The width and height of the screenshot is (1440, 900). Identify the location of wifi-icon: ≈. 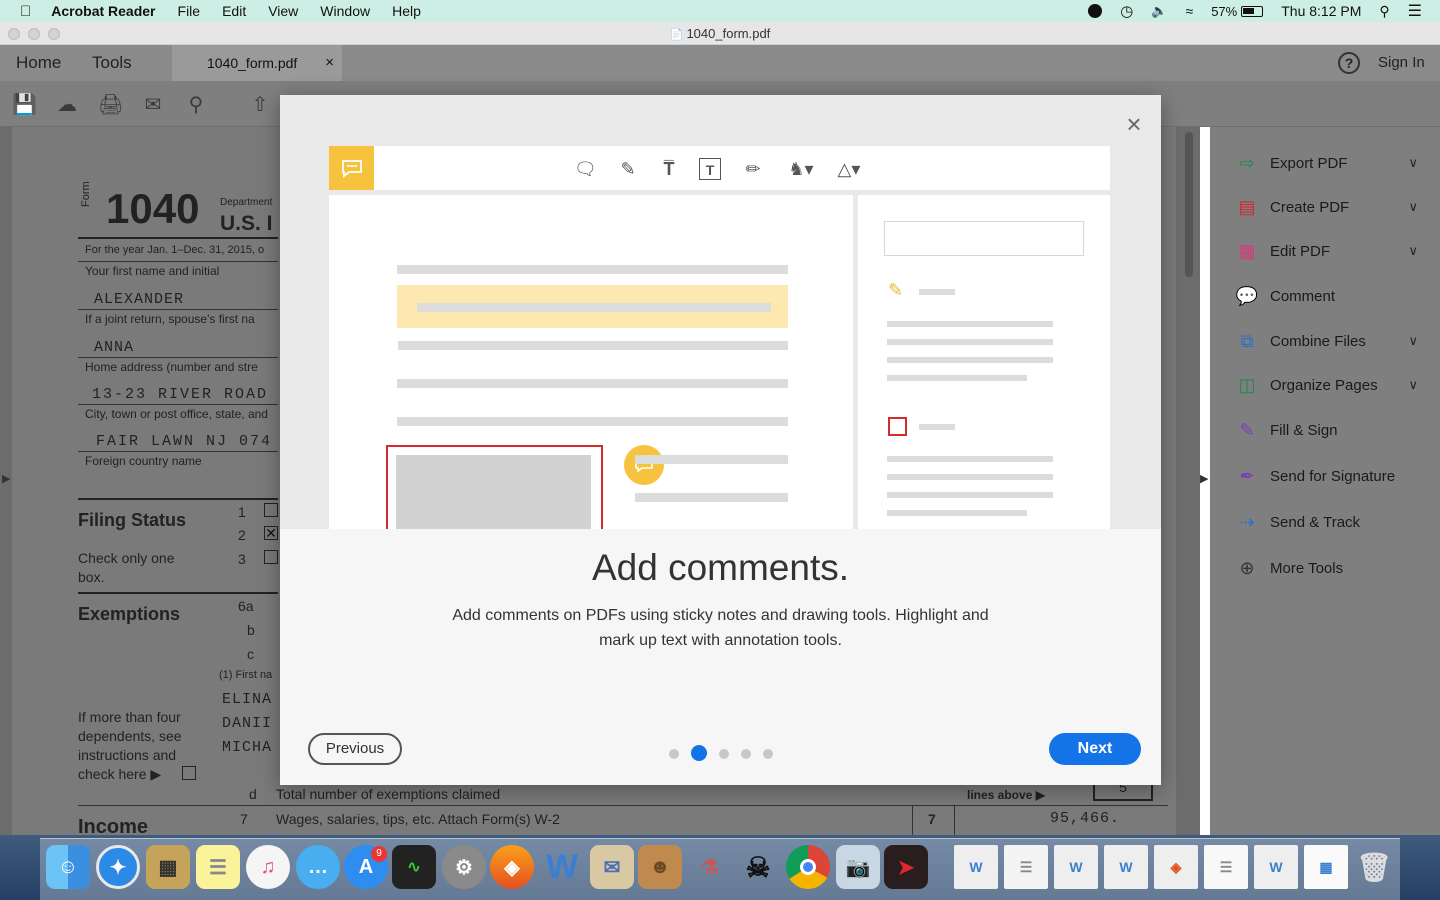
(1190, 11).